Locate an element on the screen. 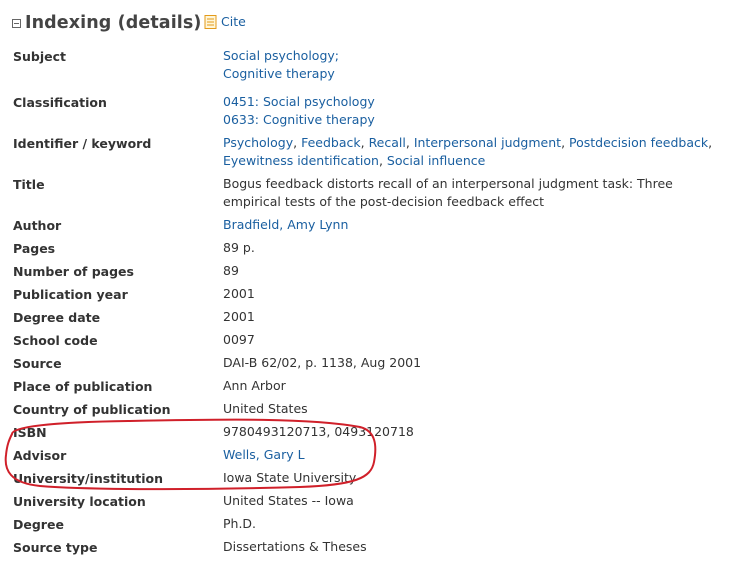 The width and height of the screenshot is (729, 562). author-link: Bradfield, Amy Lynn is located at coordinates (285, 225).